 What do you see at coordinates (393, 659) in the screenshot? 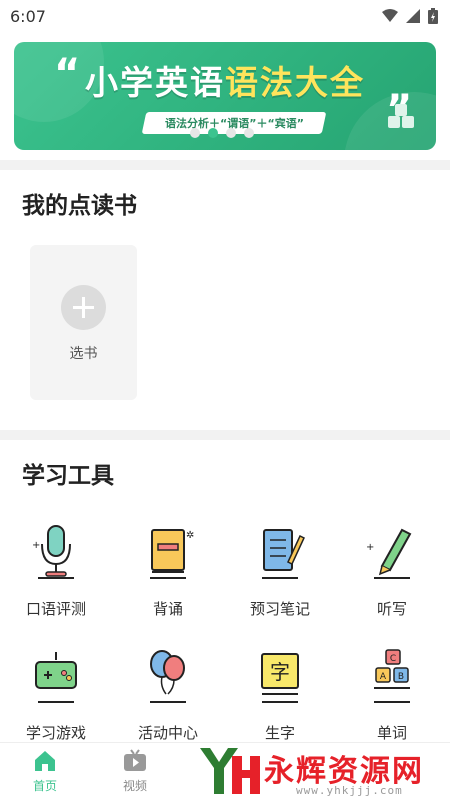
I see `svg-text: C` at bounding box center [393, 659].